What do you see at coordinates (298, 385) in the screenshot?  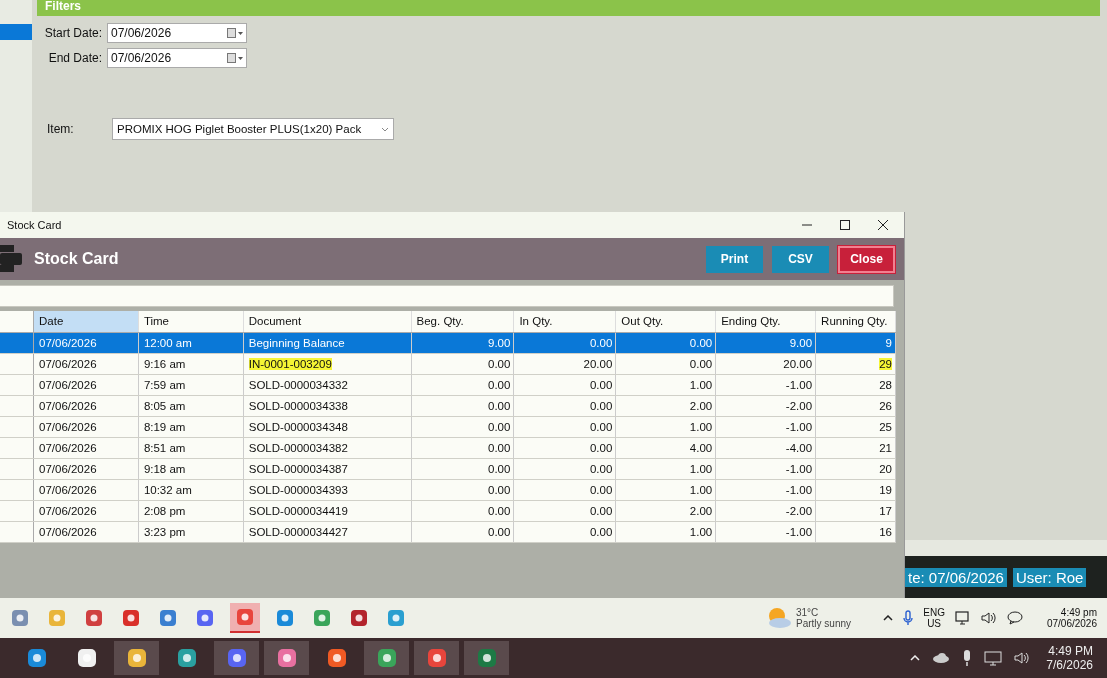 I see `table-cell: SOLD-0000034332` at bounding box center [298, 385].